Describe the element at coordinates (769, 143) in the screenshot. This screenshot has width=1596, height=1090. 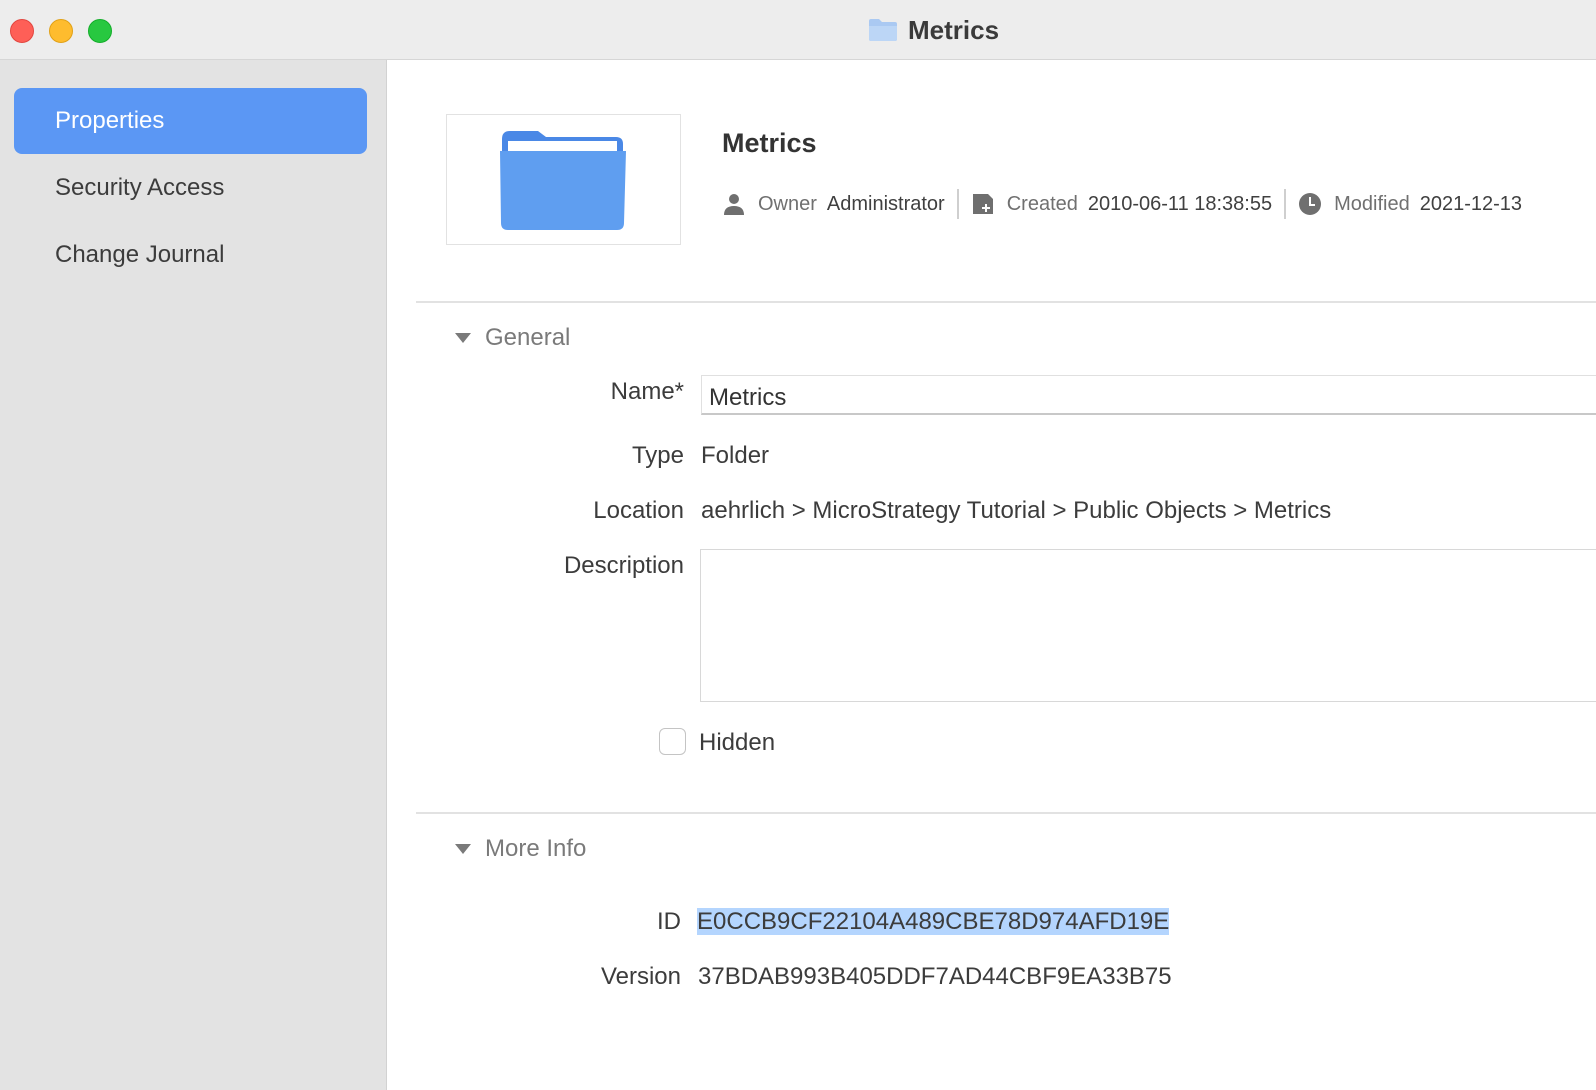
I see `object-name-heading: Metrics` at that location.